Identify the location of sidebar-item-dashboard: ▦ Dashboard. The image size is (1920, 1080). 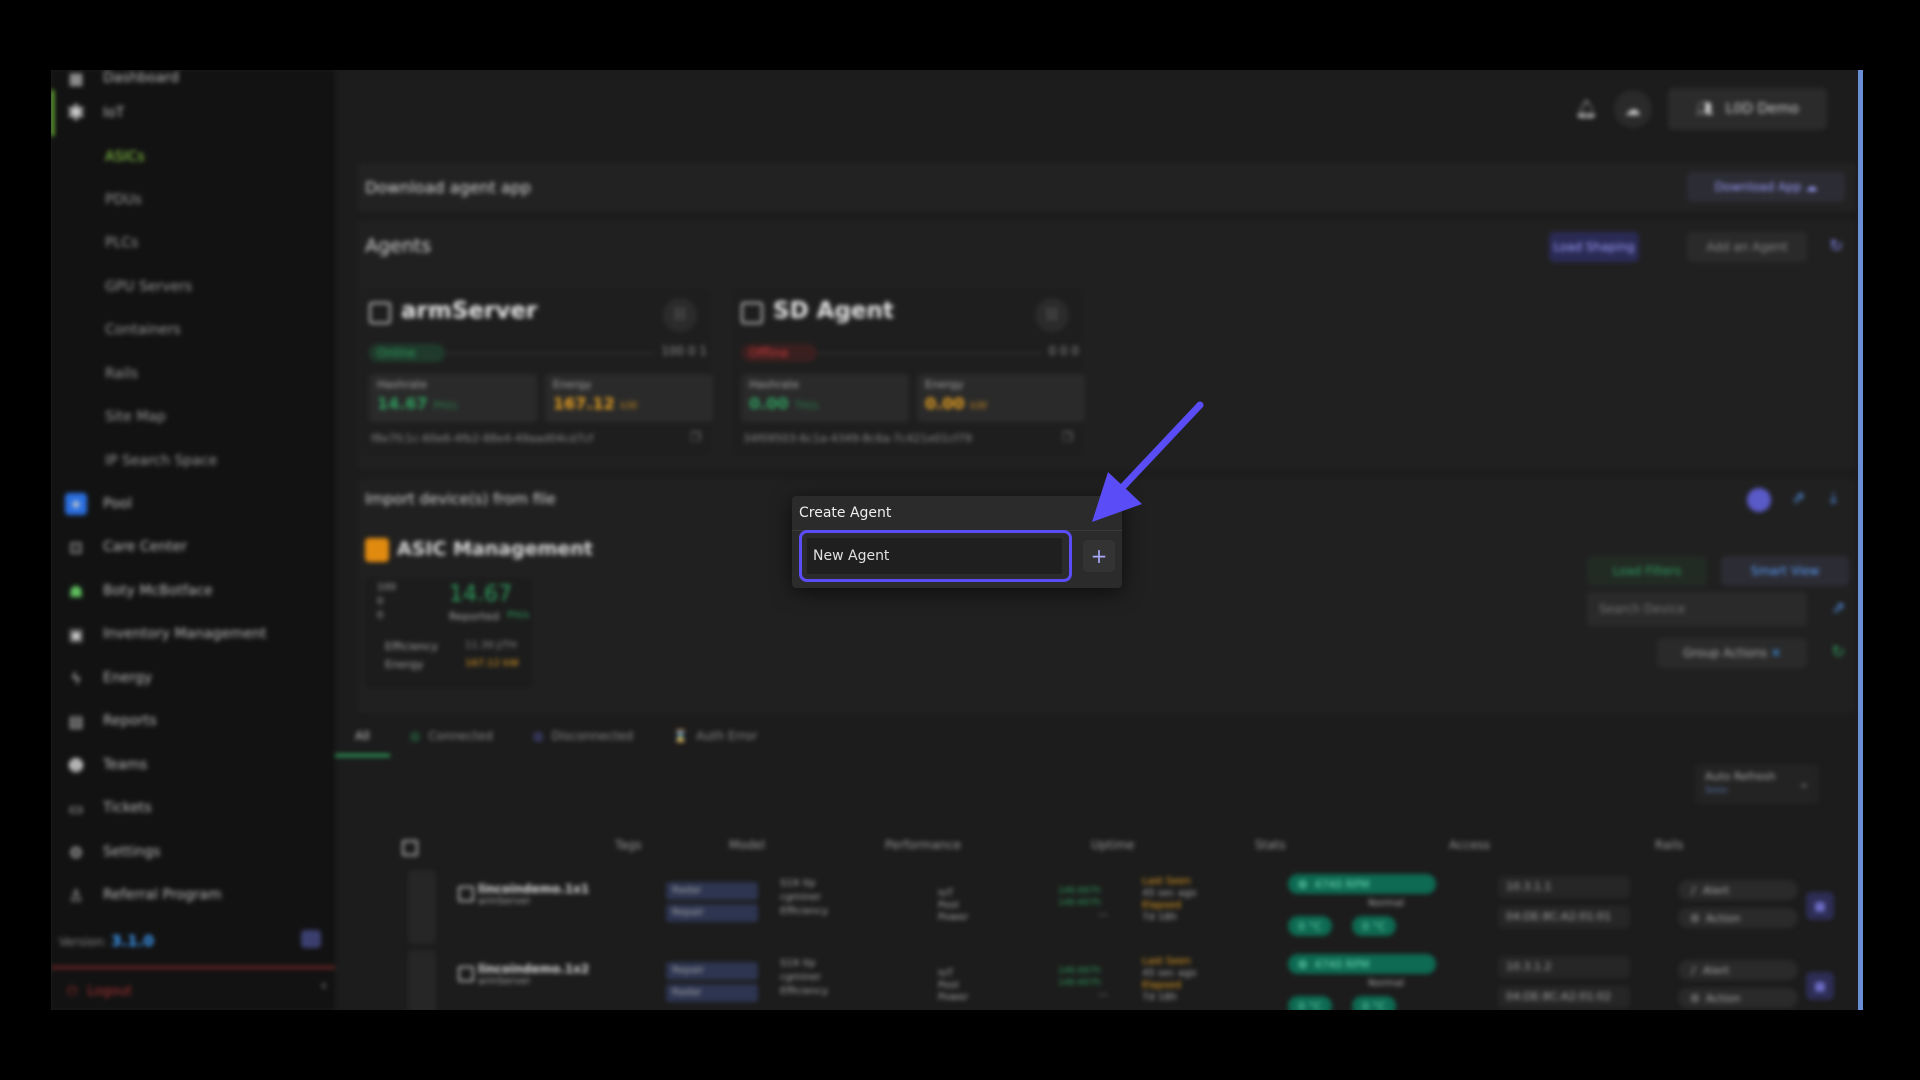
(193, 83).